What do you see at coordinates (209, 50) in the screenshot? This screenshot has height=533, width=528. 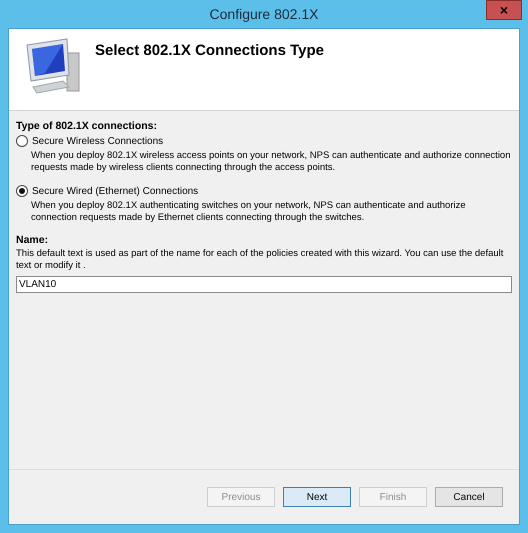 I see `page-heading: Select 802.1X Connections Type` at bounding box center [209, 50].